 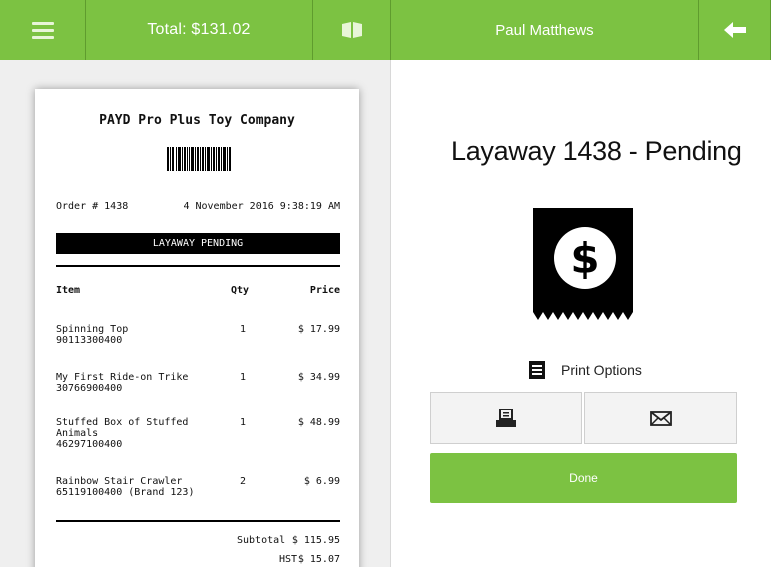 I want to click on order-total: Total: $131.02, so click(x=199, y=30).